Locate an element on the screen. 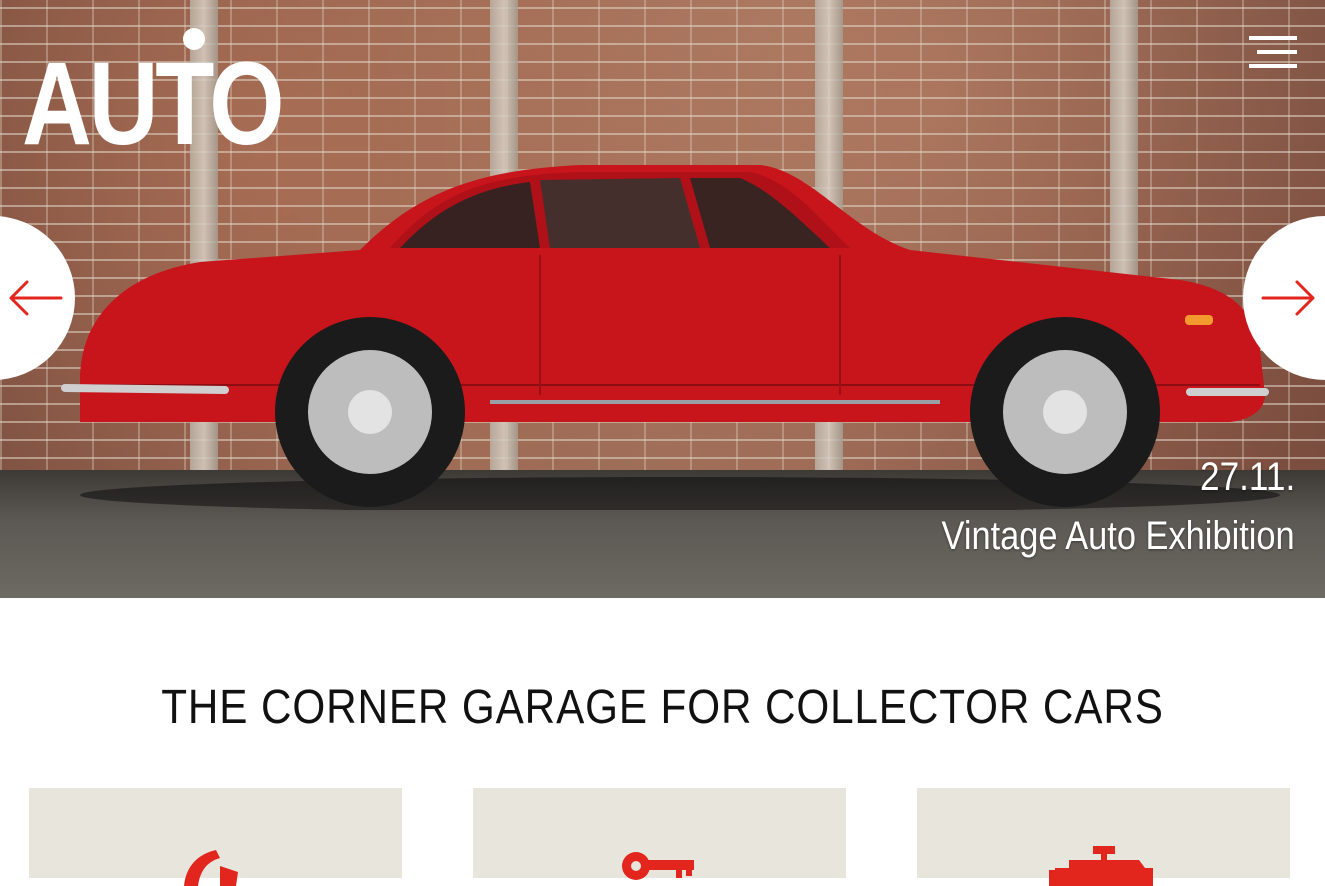  engine-icon is located at coordinates (1100, 866).